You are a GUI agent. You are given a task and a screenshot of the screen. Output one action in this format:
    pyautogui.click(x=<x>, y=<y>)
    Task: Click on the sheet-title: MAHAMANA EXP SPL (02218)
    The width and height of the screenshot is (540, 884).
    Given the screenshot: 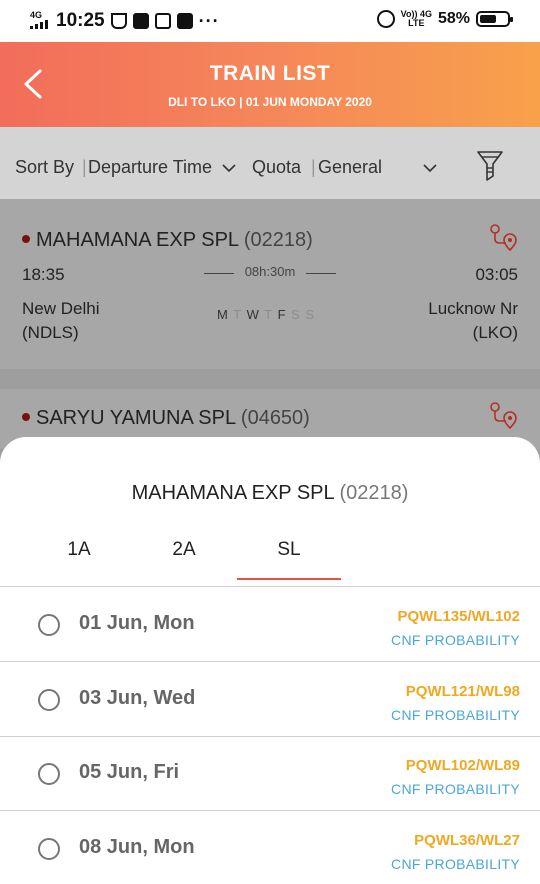 What is the action you would take?
    pyautogui.click(x=270, y=493)
    